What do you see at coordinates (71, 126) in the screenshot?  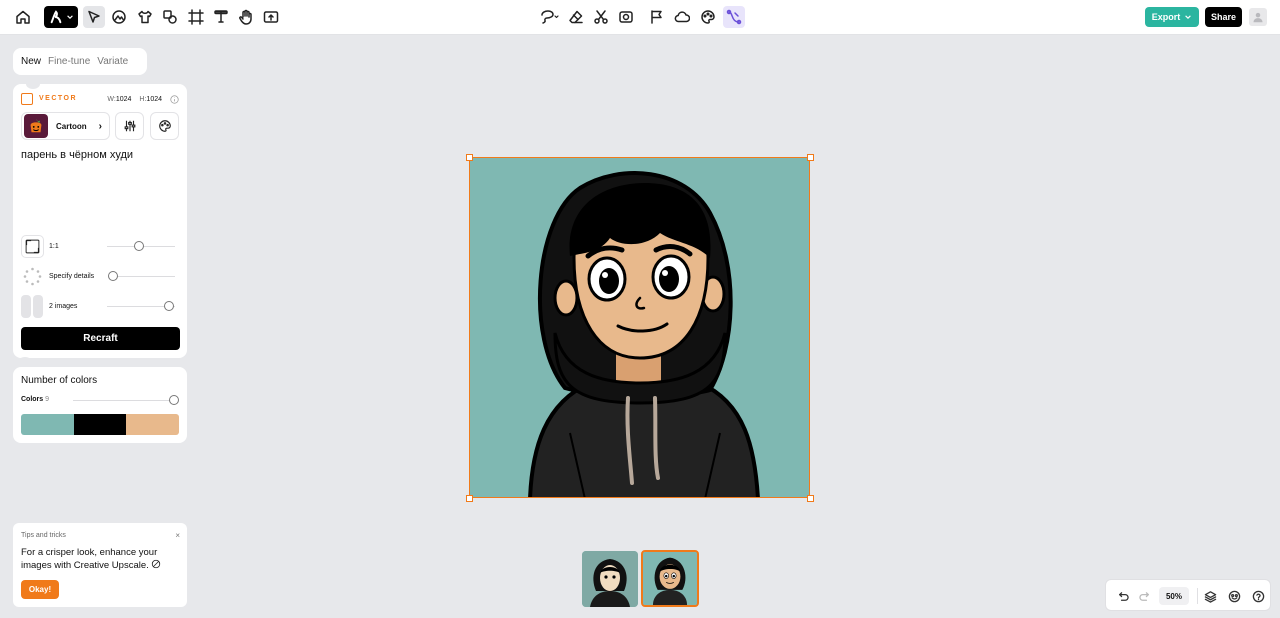 I see `style-name: Cartoon` at bounding box center [71, 126].